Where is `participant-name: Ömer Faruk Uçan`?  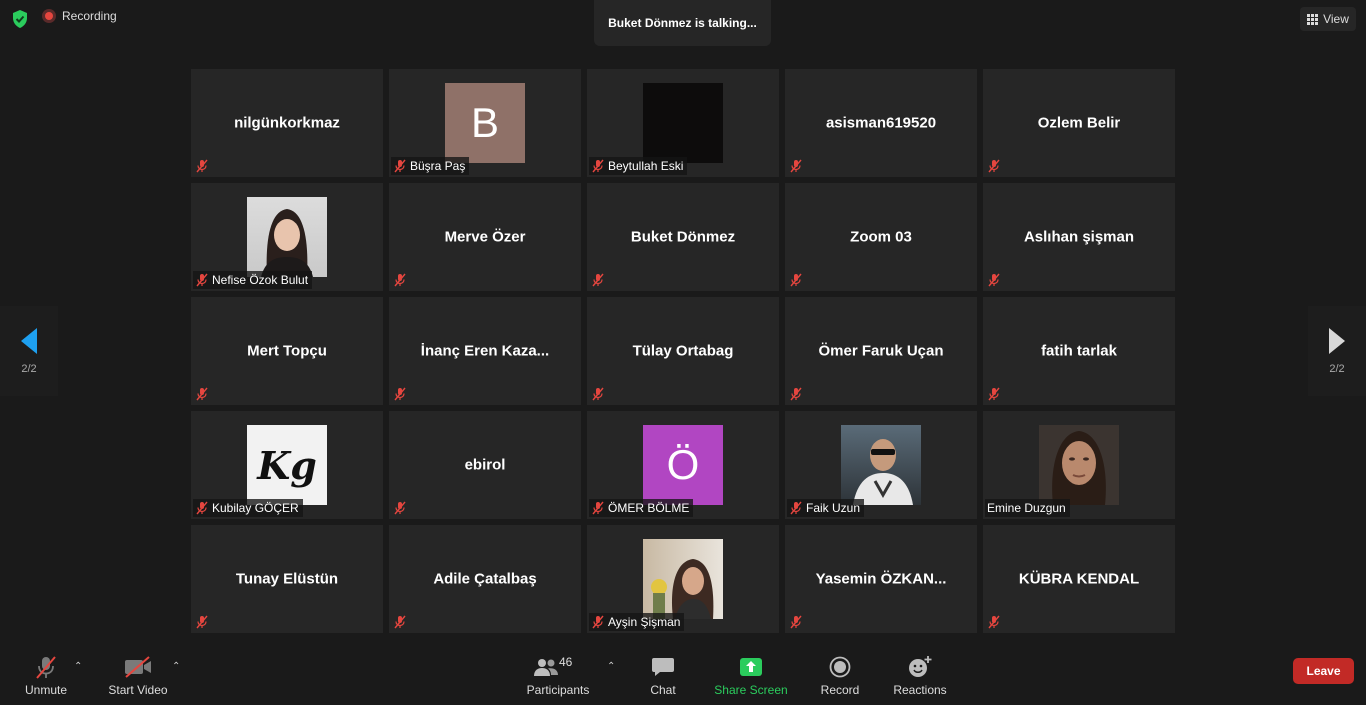
participant-name: Ömer Faruk Uçan is located at coordinates (881, 351).